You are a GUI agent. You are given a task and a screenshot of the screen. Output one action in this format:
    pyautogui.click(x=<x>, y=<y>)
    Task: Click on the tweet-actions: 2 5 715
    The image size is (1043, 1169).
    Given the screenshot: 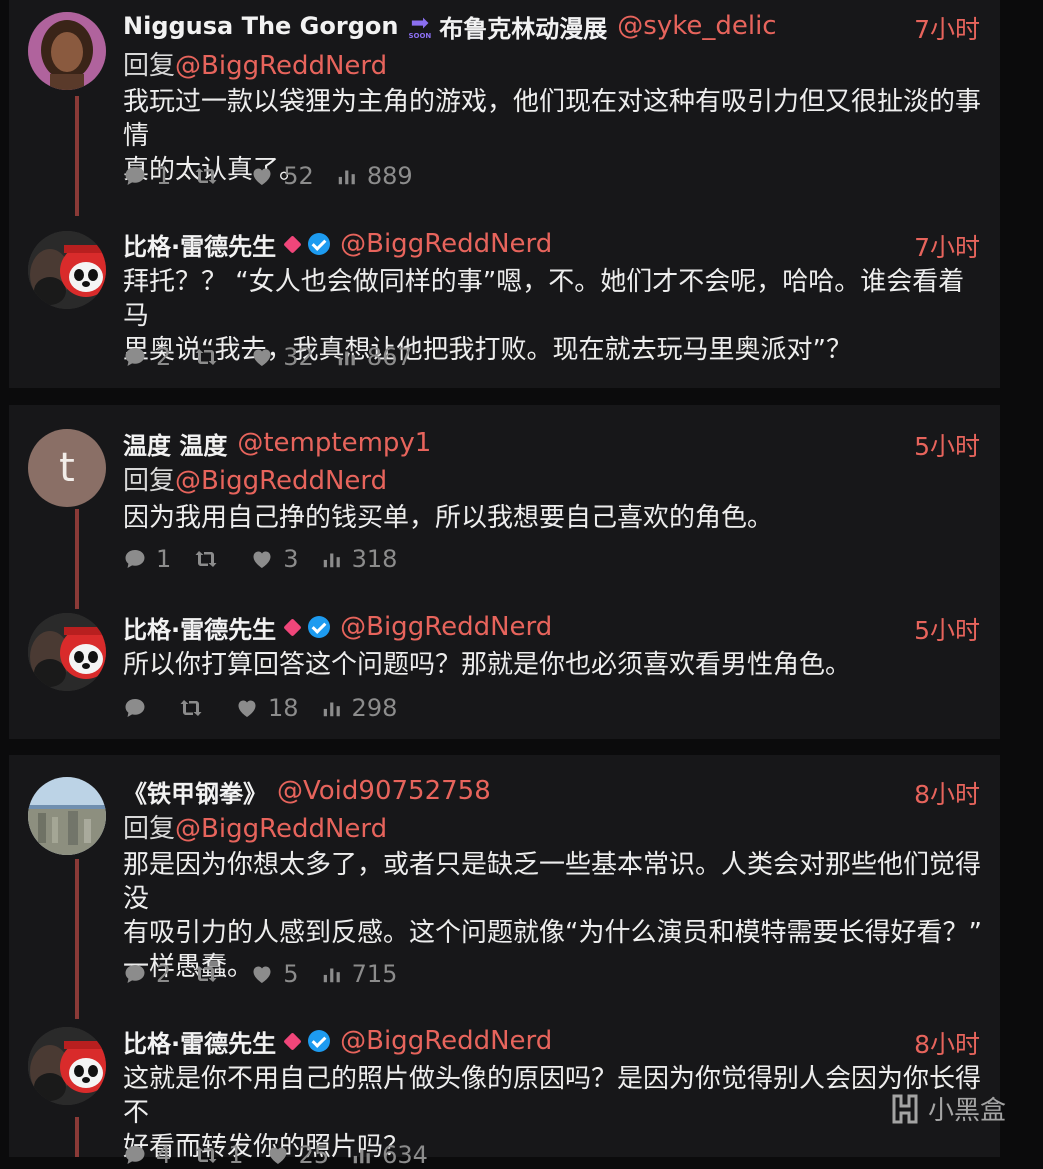 What is the action you would take?
    pyautogui.click(x=271, y=974)
    